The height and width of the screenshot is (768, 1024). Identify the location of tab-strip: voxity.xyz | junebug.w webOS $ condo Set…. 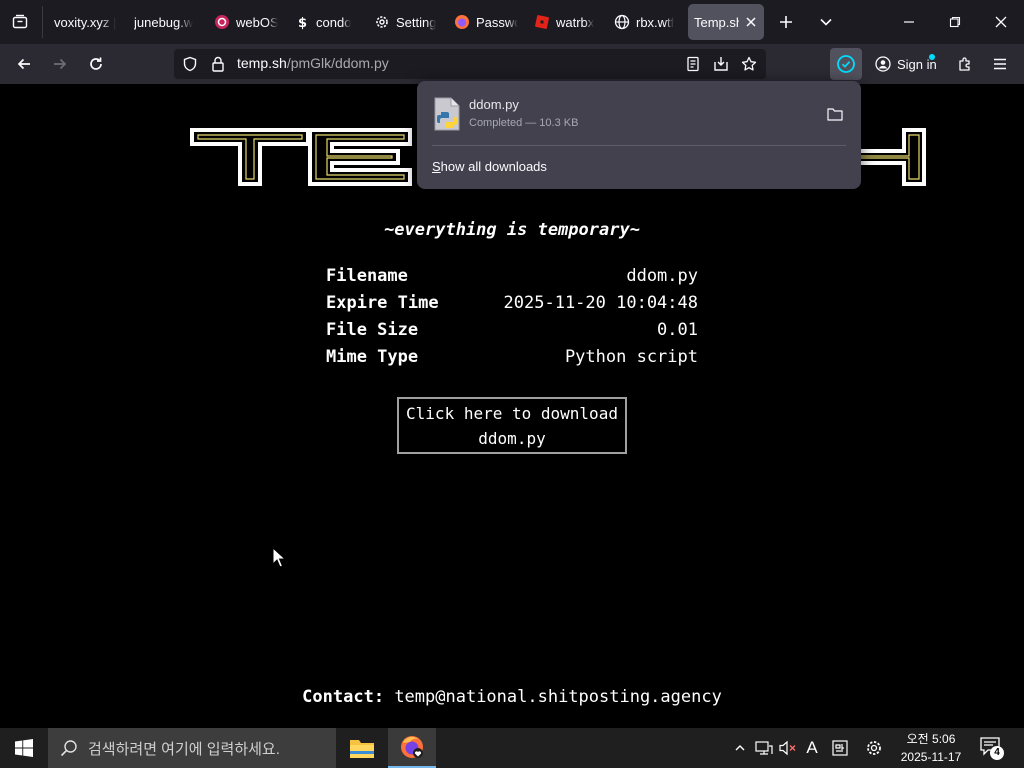
(512, 22).